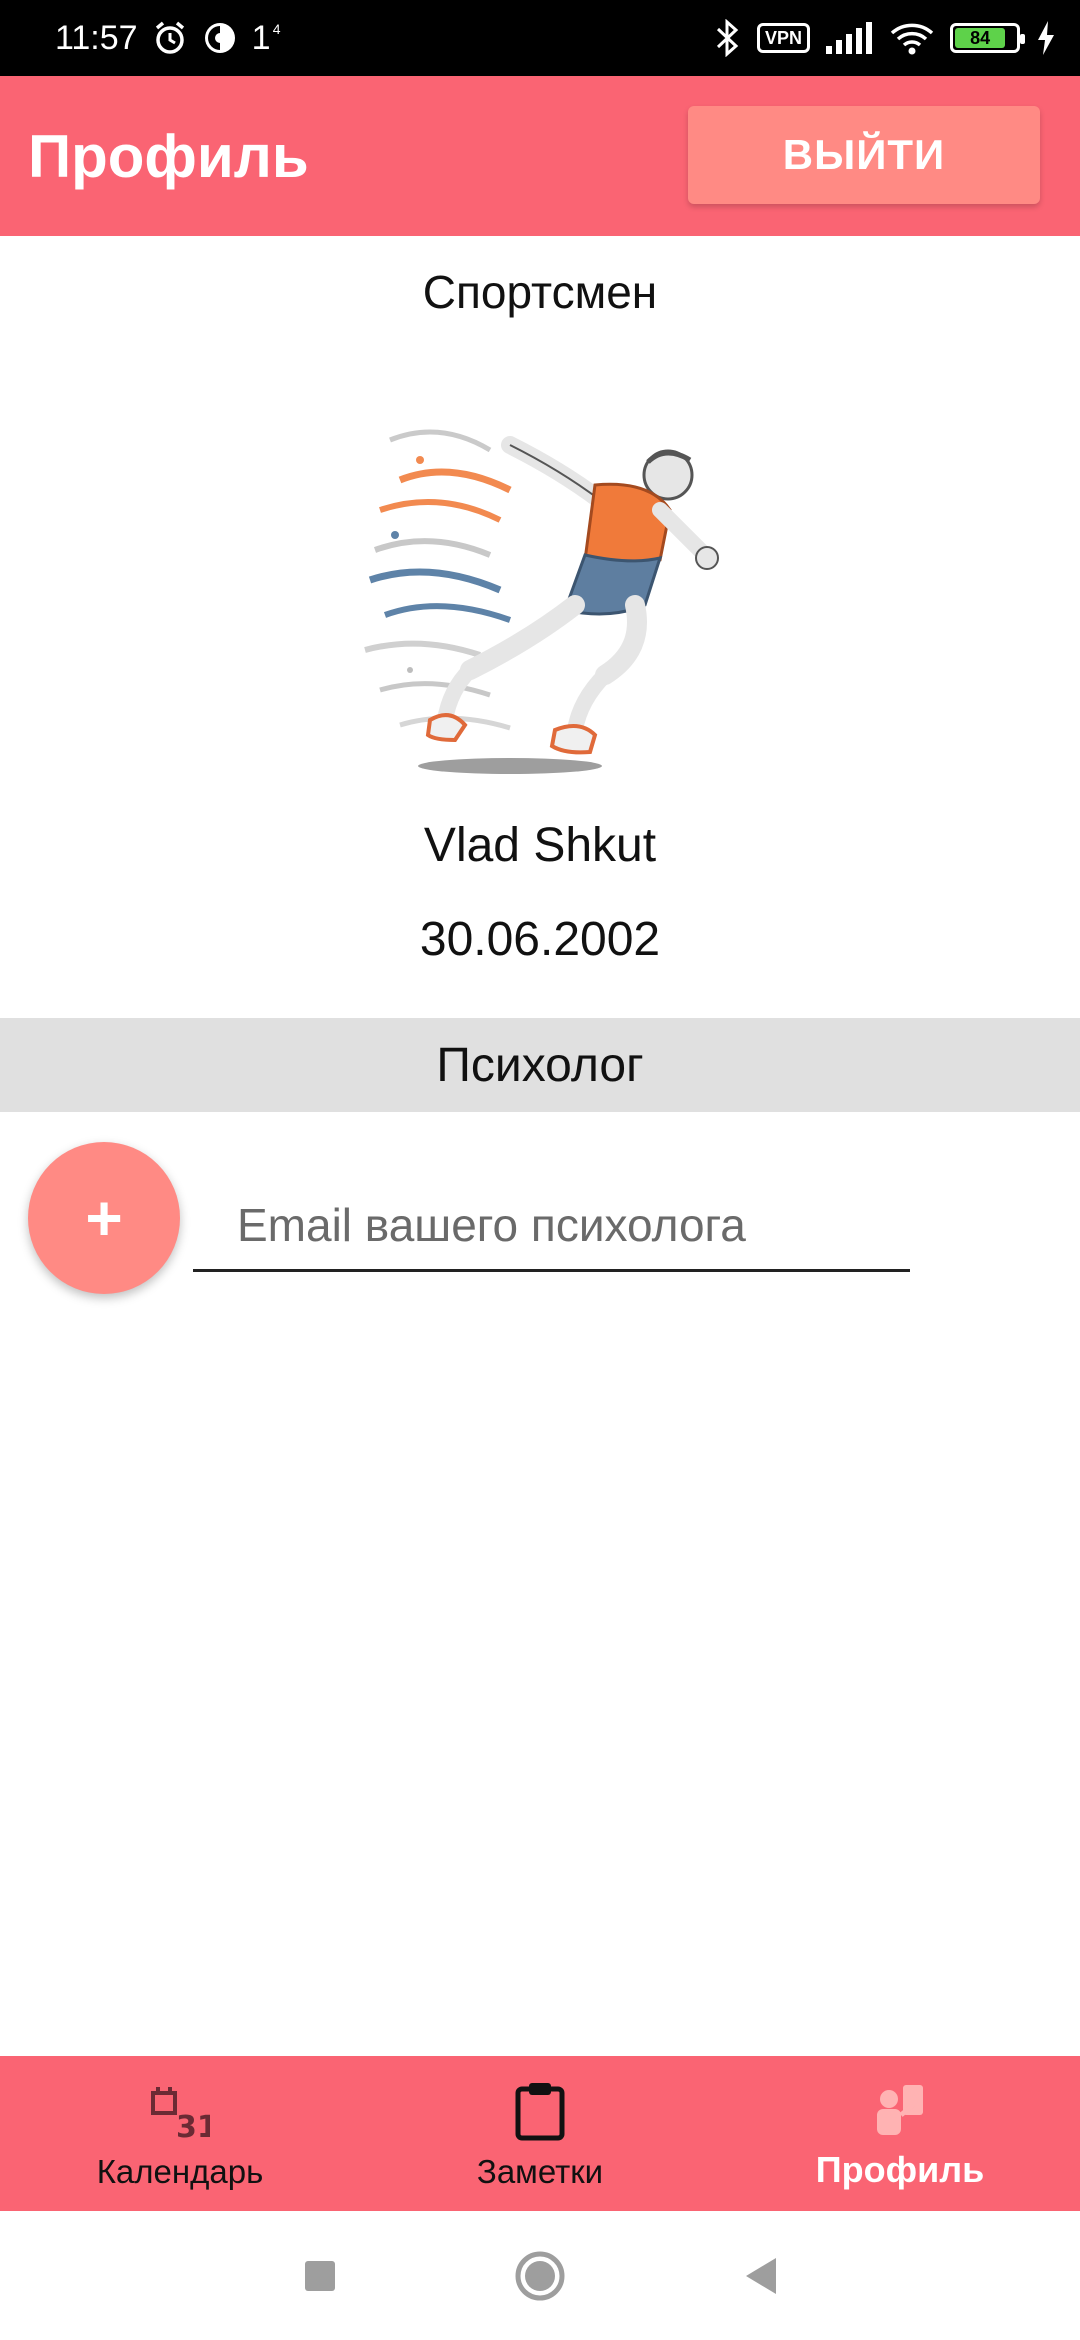 The height and width of the screenshot is (2340, 1080). Describe the element at coordinates (900, 2169) in the screenshot. I see `nav-label-profile: Профиль` at that location.